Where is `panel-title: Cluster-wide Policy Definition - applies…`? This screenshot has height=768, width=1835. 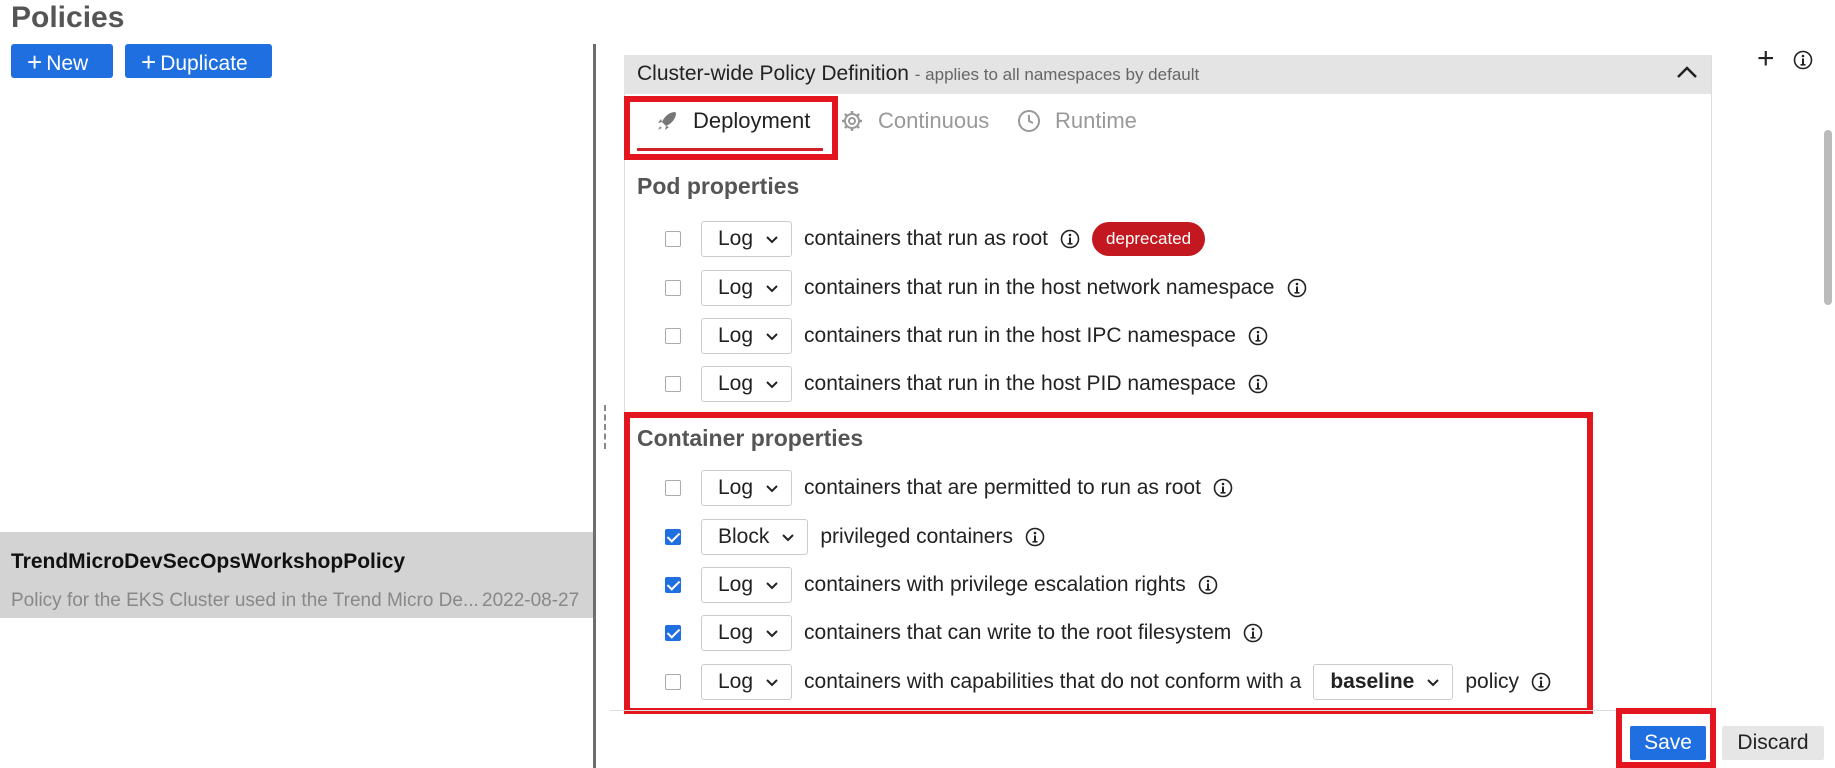
panel-title: Cluster-wide Policy Definition - applies… is located at coordinates (918, 74).